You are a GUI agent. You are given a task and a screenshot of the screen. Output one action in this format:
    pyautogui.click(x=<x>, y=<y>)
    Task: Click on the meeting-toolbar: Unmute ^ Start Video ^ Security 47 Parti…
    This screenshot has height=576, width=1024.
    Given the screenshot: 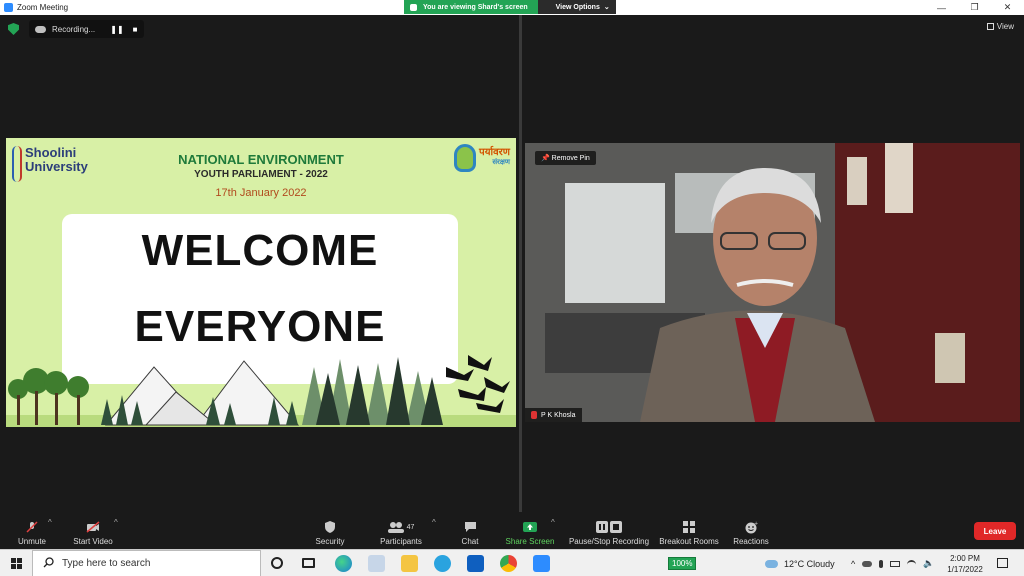 What is the action you would take?
    pyautogui.click(x=512, y=530)
    